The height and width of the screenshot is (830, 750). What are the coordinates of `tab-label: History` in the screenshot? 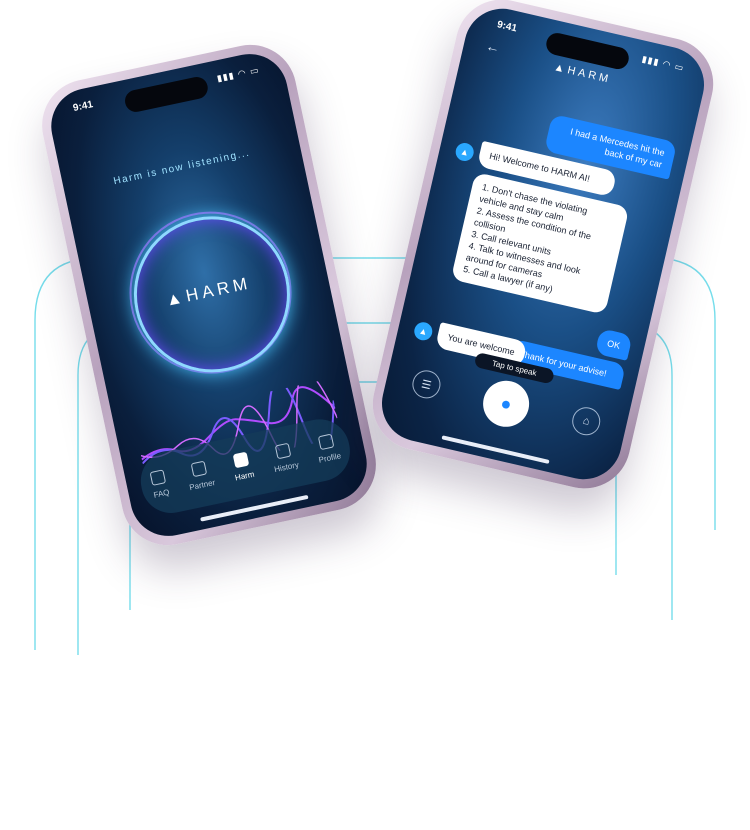 It's located at (286, 467).